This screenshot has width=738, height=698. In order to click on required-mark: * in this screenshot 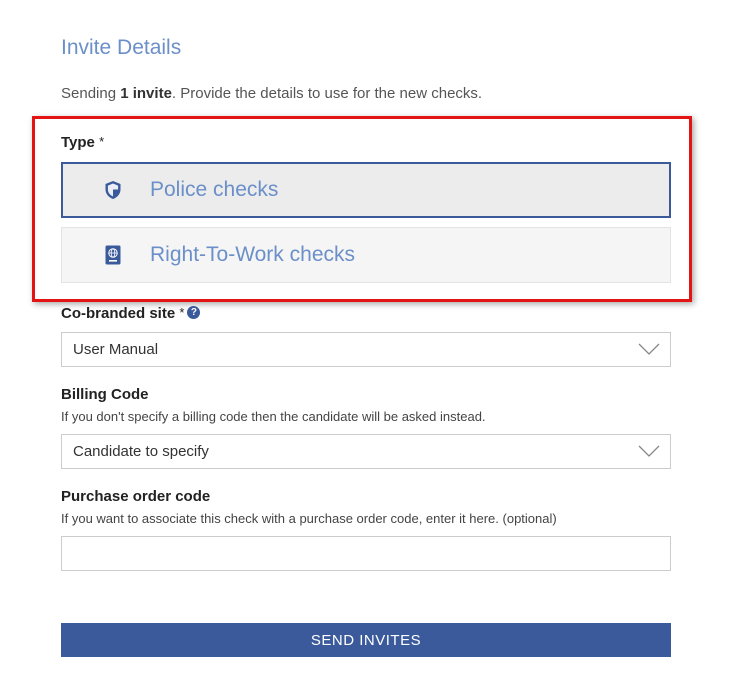, I will do `click(182, 312)`.